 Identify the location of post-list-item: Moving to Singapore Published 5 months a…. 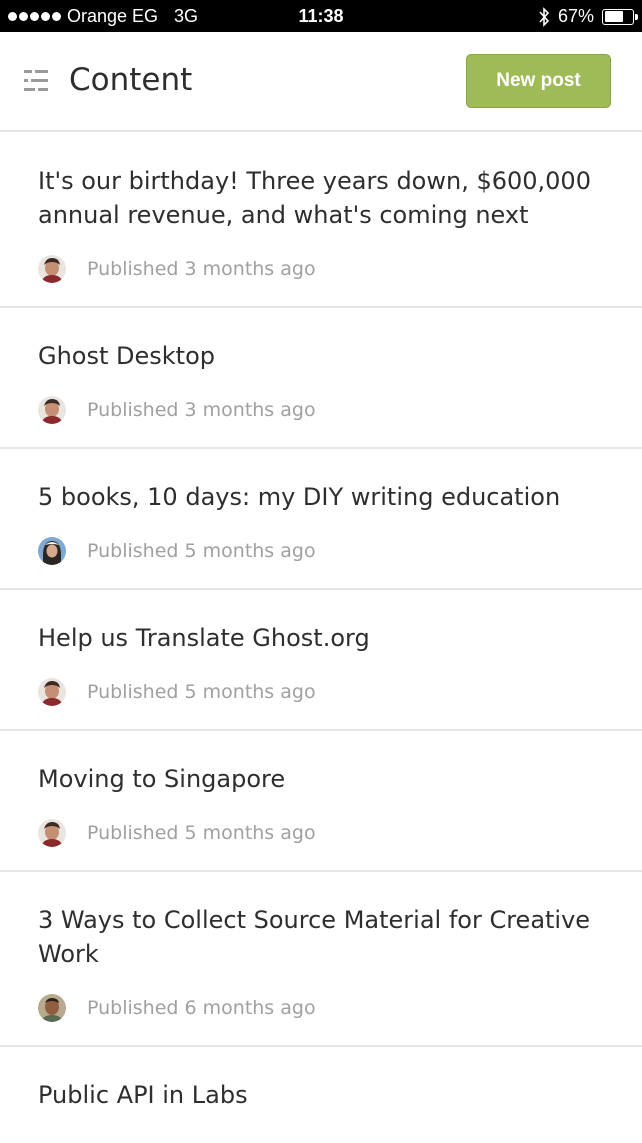
(321, 801).